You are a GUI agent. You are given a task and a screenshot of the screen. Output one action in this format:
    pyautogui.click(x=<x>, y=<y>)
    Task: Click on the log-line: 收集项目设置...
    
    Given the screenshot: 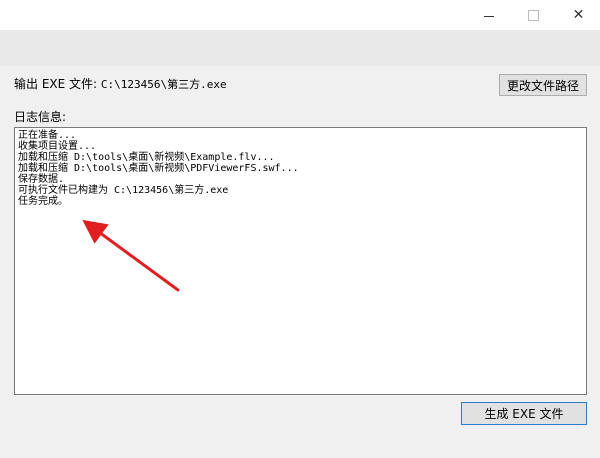 What is the action you would take?
    pyautogui.click(x=57, y=146)
    